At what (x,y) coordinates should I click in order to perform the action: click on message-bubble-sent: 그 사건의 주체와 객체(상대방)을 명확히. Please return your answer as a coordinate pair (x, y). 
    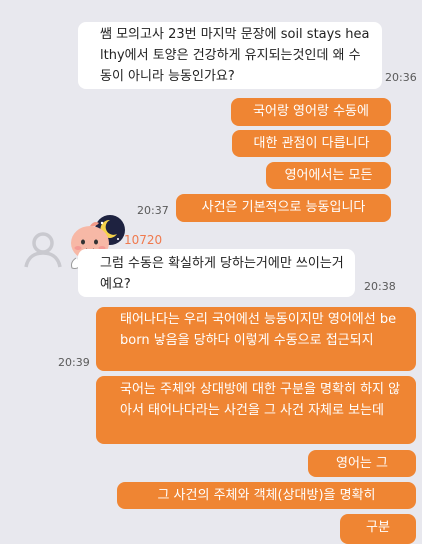
    Looking at the image, I should click on (266, 495).